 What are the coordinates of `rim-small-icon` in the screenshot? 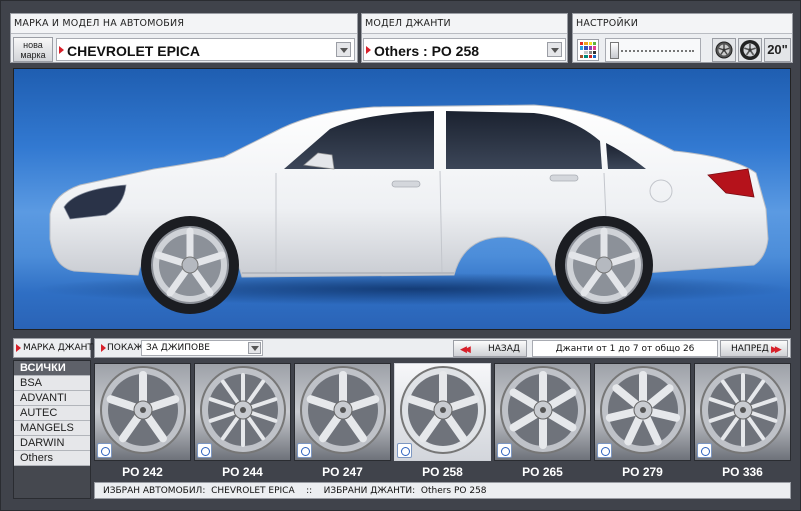 It's located at (724, 50).